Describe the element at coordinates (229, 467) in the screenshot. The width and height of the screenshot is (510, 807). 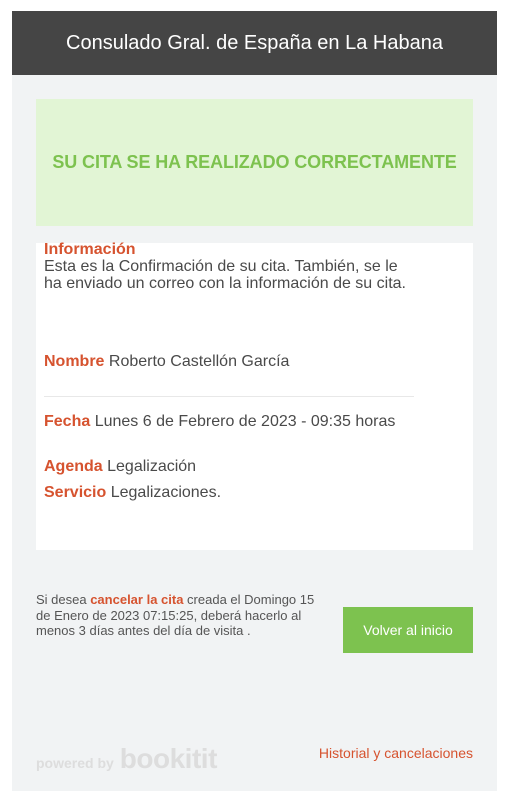
I see `agenda-row: Agenda Legalización` at that location.